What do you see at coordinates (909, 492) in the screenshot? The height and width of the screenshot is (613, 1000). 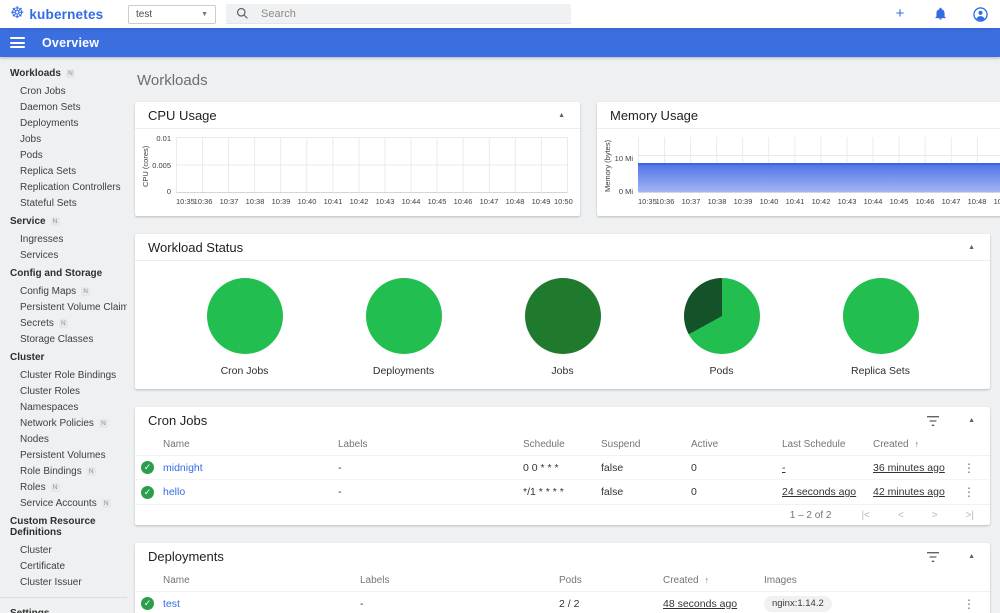 I see `created-value: 42 minutes ago` at bounding box center [909, 492].